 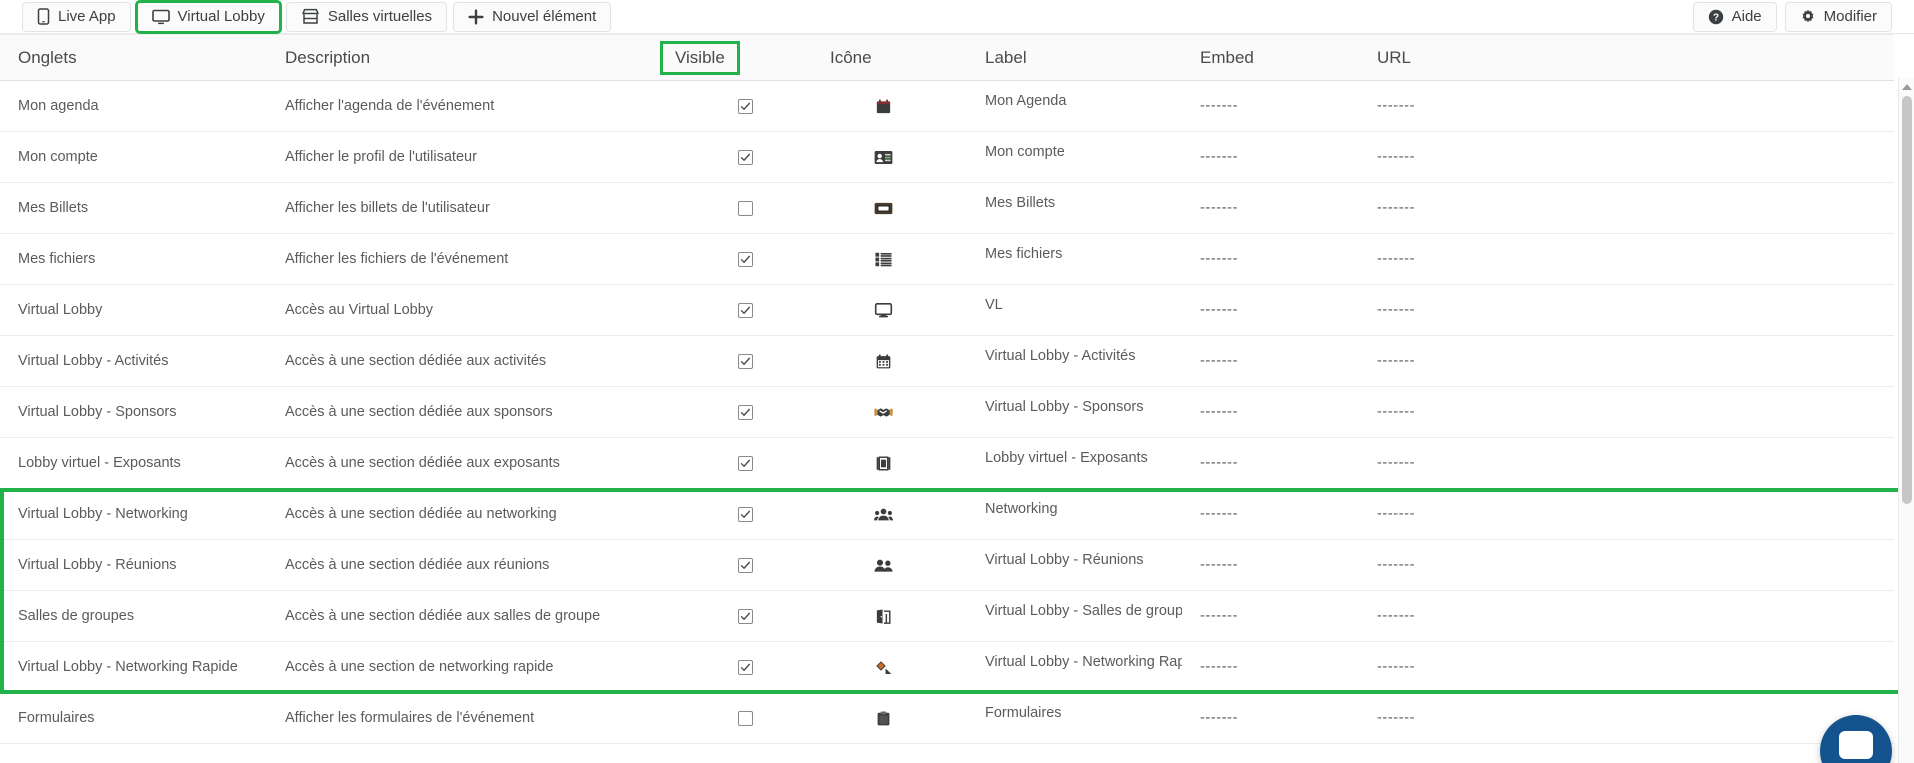 I want to click on tab-live-app: Live App, so click(x=76, y=16).